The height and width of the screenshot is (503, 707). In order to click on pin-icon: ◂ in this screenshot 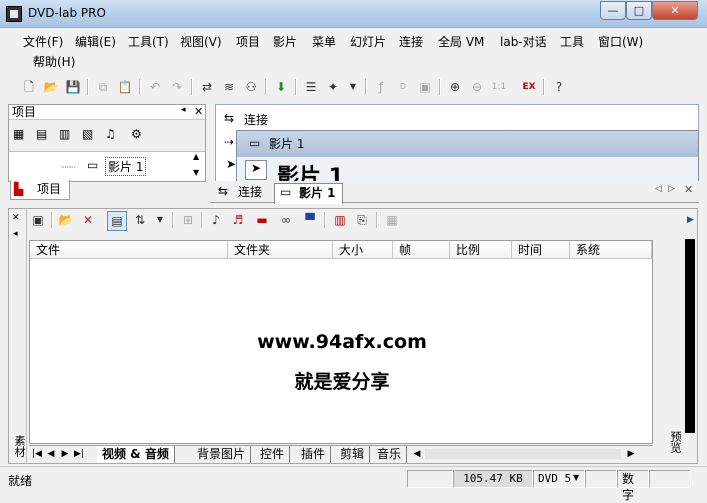, I will do `click(183, 110)`.